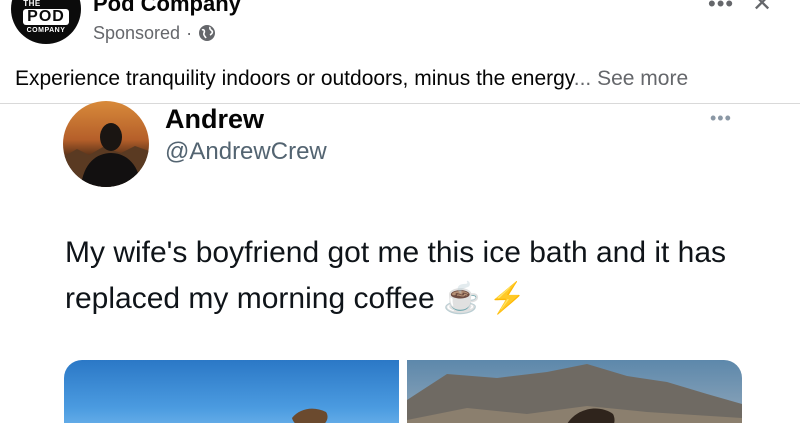 The image size is (800, 423). Describe the element at coordinates (721, 118) in the screenshot. I see `tweet-more-icon: •••` at that location.